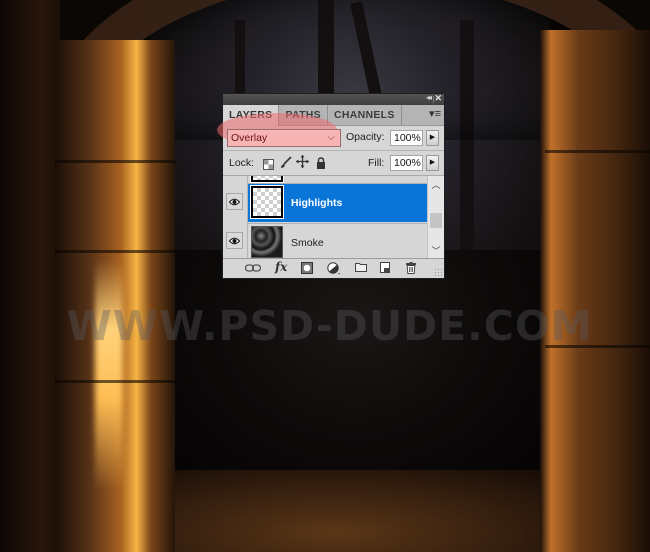 The height and width of the screenshot is (552, 650). Describe the element at coordinates (365, 137) in the screenshot. I see `opacity-label: Opacity:` at that location.